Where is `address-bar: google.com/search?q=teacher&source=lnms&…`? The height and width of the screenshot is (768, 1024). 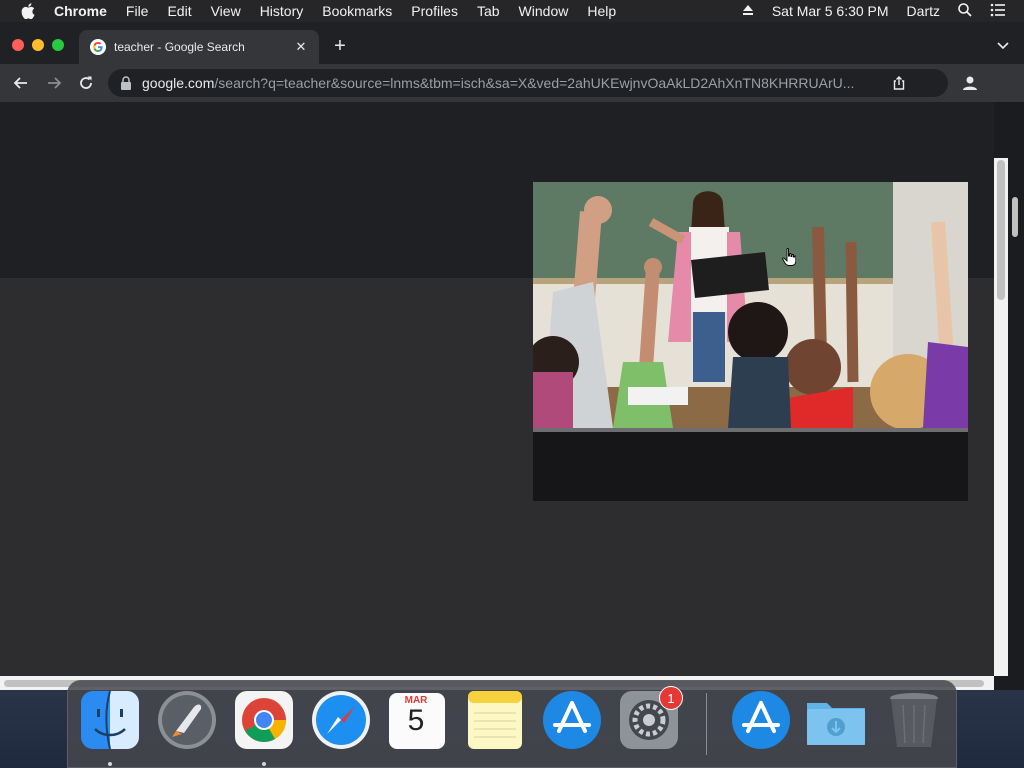 address-bar: google.com/search?q=teacher&source=lnms&… is located at coordinates (528, 83).